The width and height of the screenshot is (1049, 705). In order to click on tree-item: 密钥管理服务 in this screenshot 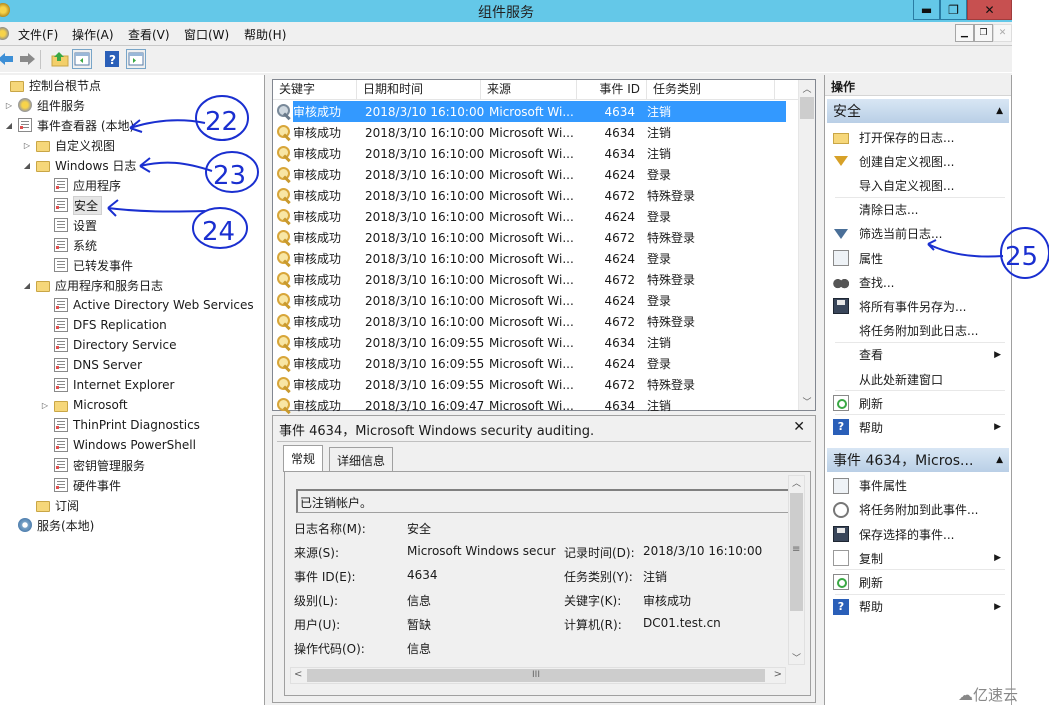, I will do `click(92, 465)`.